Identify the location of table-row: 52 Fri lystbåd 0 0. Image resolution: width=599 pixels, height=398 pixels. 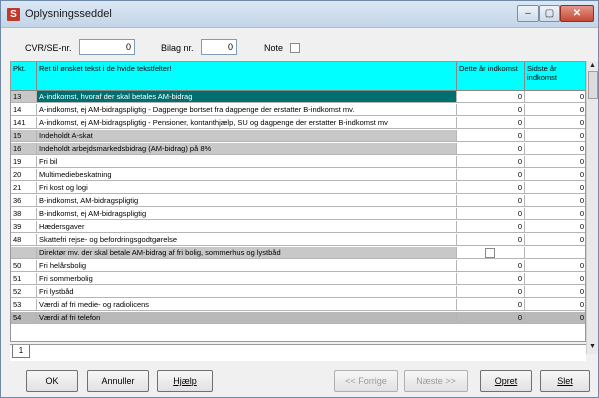
(298, 292).